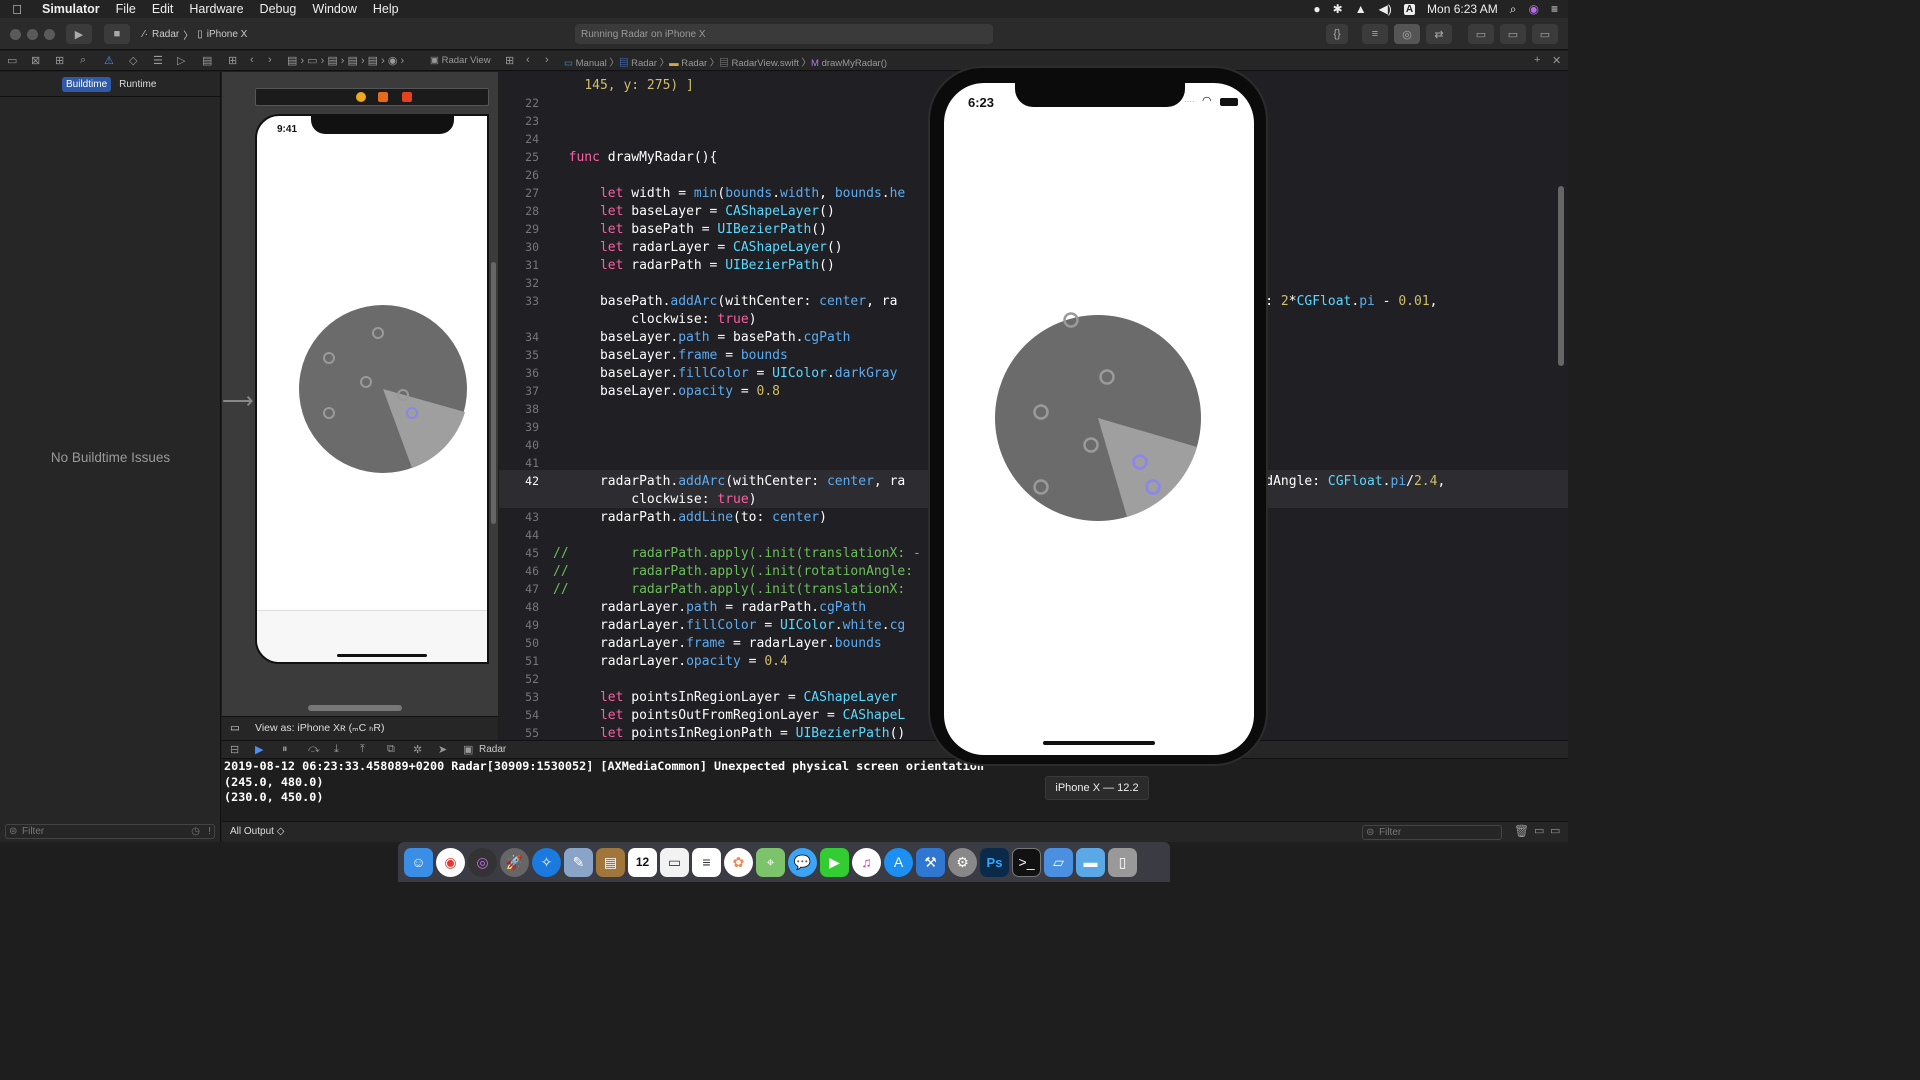 This screenshot has height=1080, width=1920. What do you see at coordinates (1432, 832) in the screenshot?
I see `console-filter-field: ⊜ Filter` at bounding box center [1432, 832].